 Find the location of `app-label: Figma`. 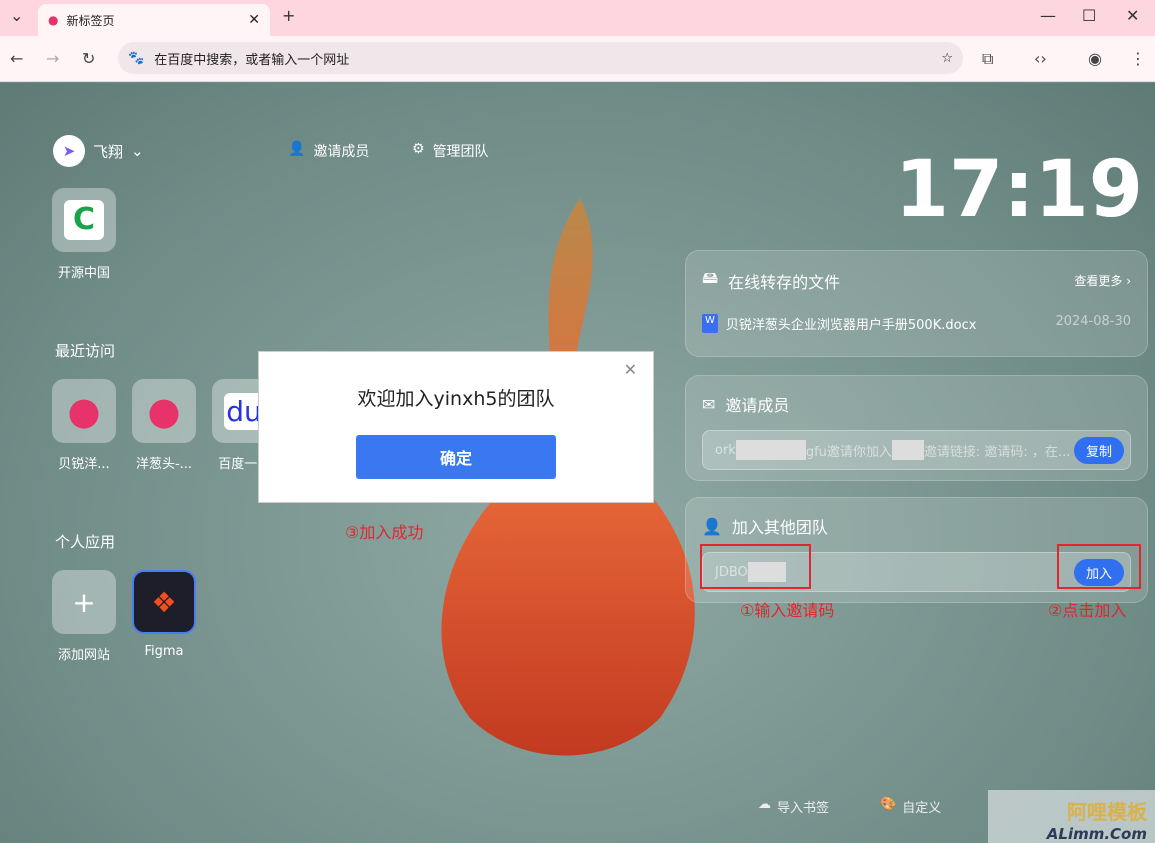

app-label: Figma is located at coordinates (164, 651).